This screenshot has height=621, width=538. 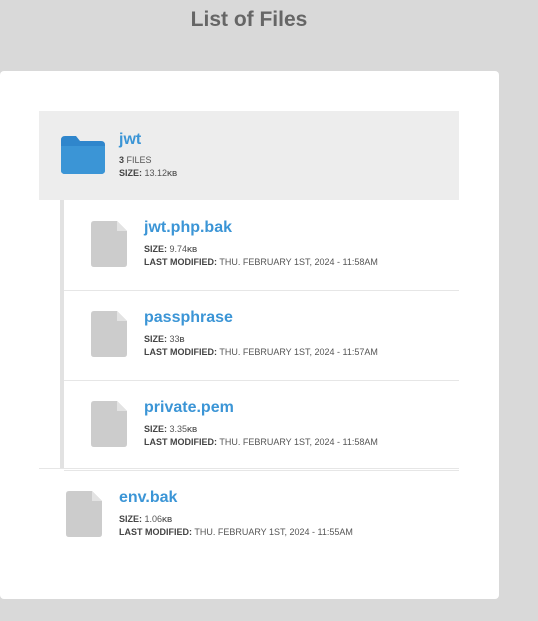 What do you see at coordinates (172, 174) in the screenshot?
I see `folder-size-unit: KB` at bounding box center [172, 174].